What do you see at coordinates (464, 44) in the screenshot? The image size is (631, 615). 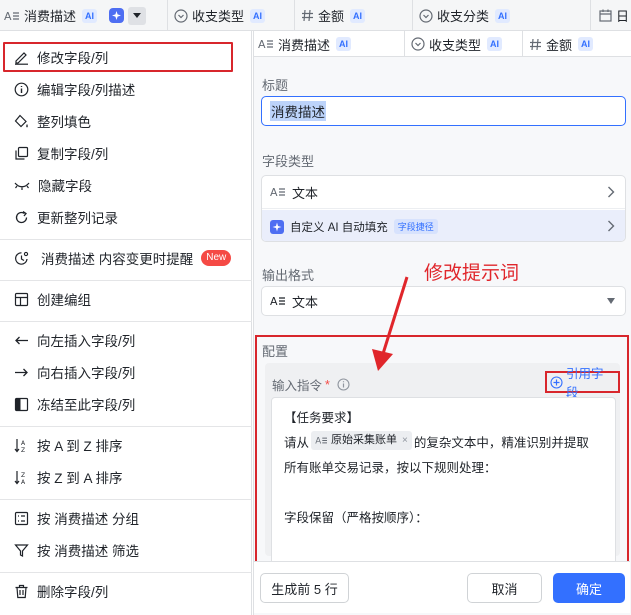 I see `panel-header-col-type: 收支类型 AI` at bounding box center [464, 44].